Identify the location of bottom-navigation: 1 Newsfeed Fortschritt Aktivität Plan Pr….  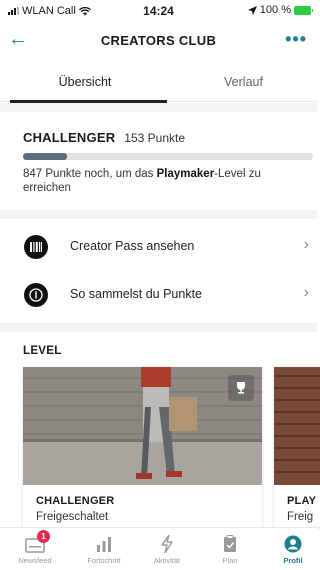
(158, 548).